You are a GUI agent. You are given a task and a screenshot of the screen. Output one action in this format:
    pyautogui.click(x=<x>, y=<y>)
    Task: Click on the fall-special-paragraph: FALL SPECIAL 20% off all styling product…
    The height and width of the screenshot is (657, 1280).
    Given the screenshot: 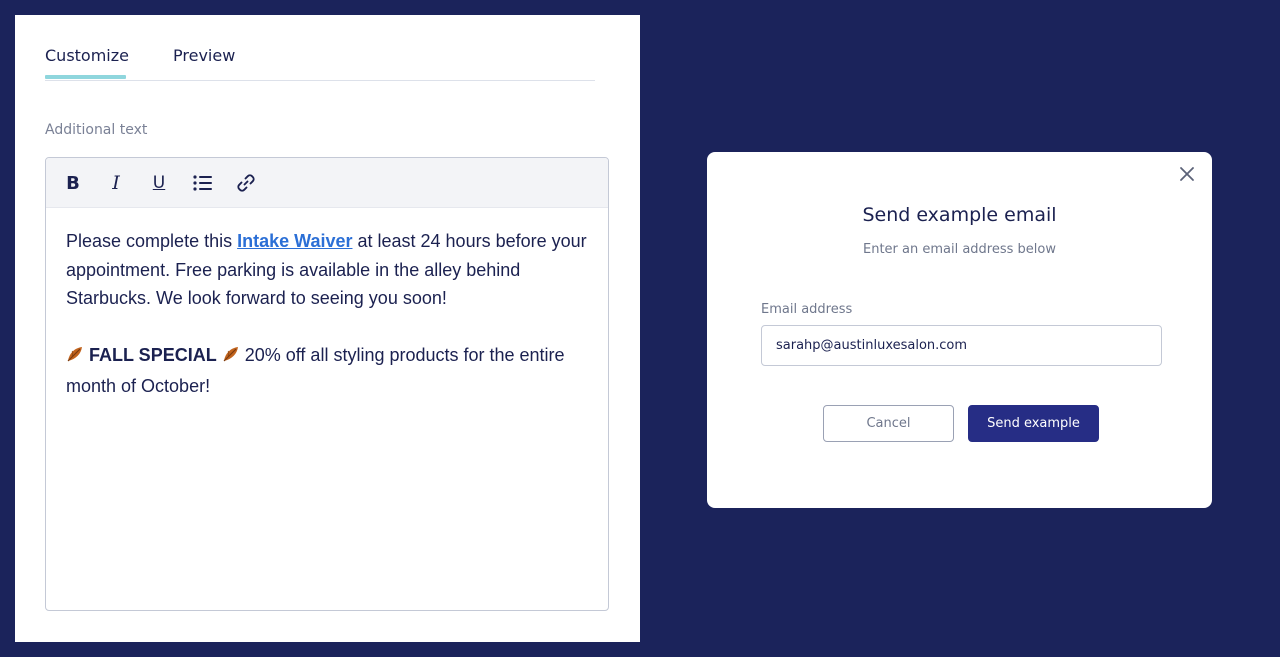 What is the action you would take?
    pyautogui.click(x=327, y=370)
    